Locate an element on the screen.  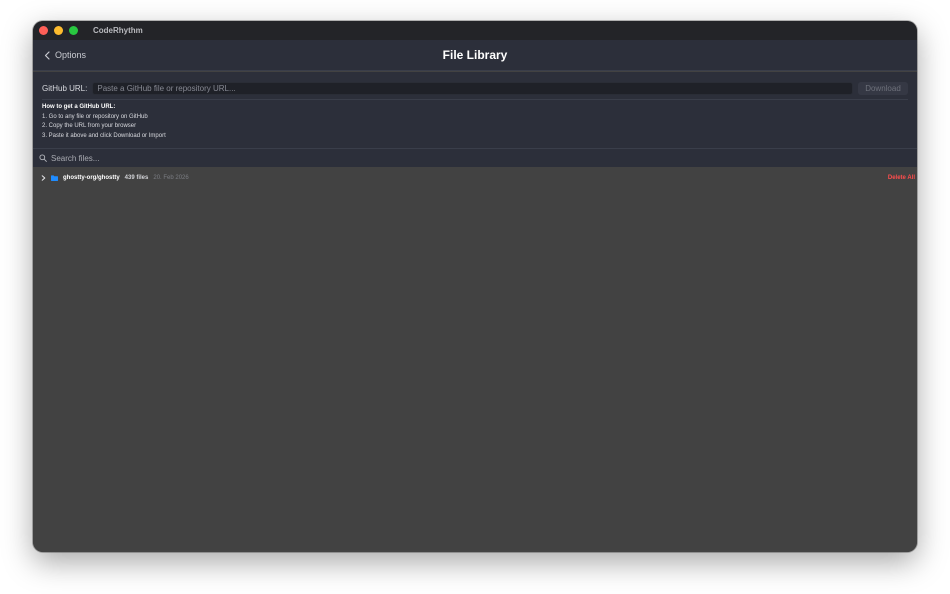
folder-icon is located at coordinates (54, 178).